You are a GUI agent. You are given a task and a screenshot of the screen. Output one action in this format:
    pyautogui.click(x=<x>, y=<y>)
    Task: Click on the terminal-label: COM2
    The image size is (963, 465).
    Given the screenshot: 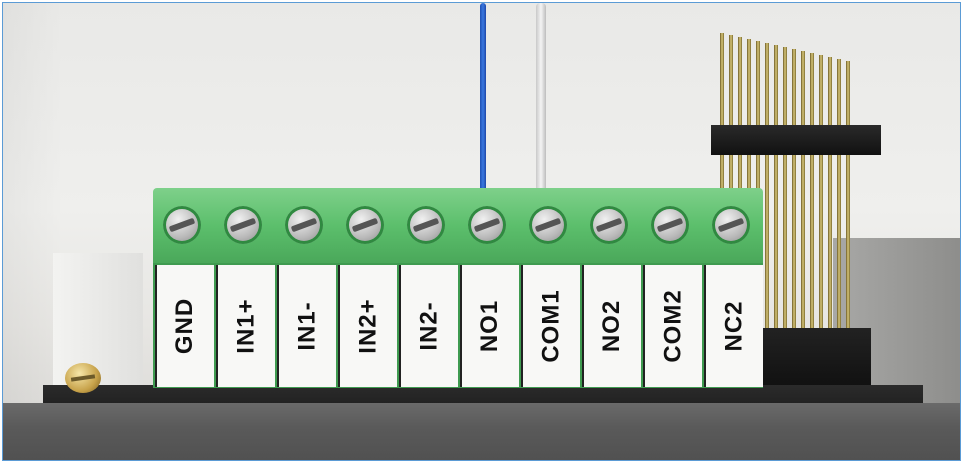 What is the action you would take?
    pyautogui.click(x=672, y=326)
    